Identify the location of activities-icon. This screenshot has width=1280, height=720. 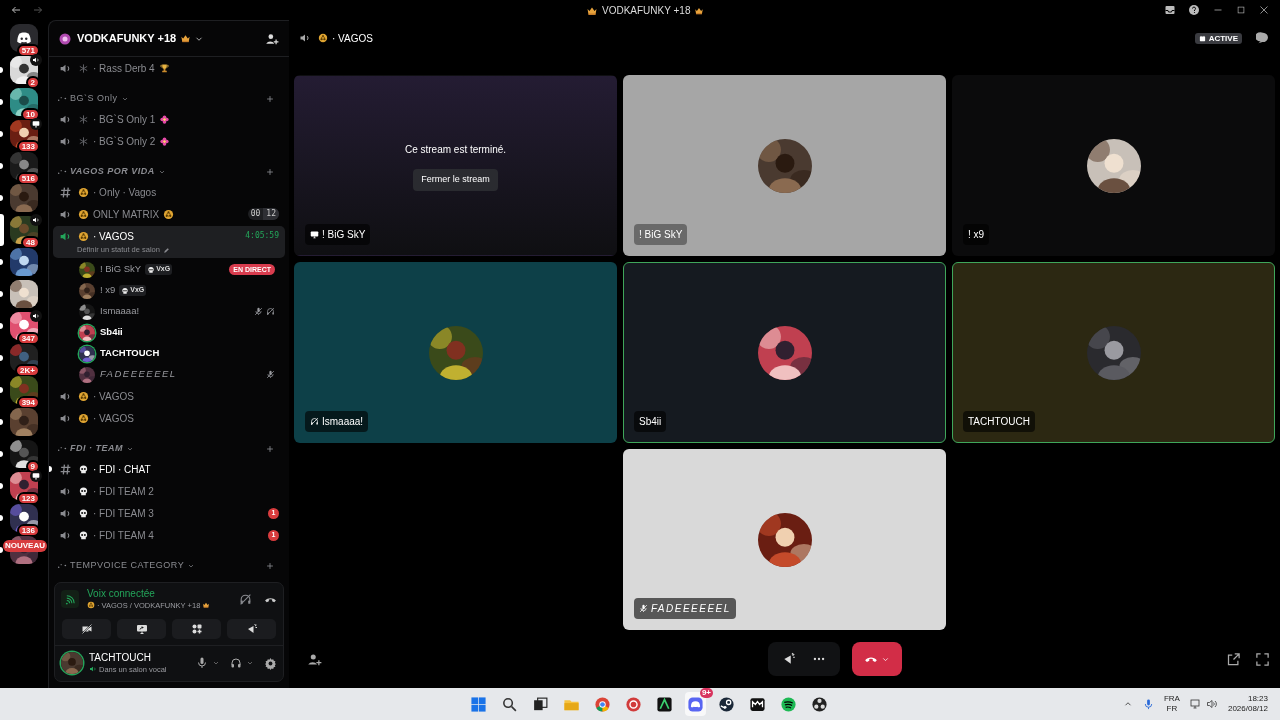
(196, 628).